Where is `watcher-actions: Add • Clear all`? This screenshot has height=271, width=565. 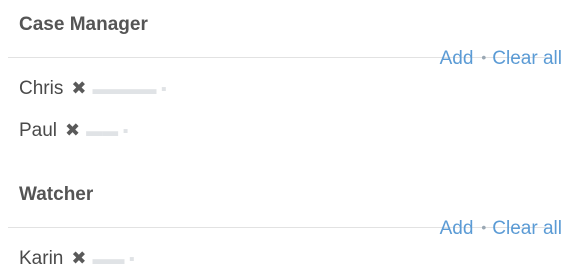 watcher-actions: Add • Clear all is located at coordinates (501, 228).